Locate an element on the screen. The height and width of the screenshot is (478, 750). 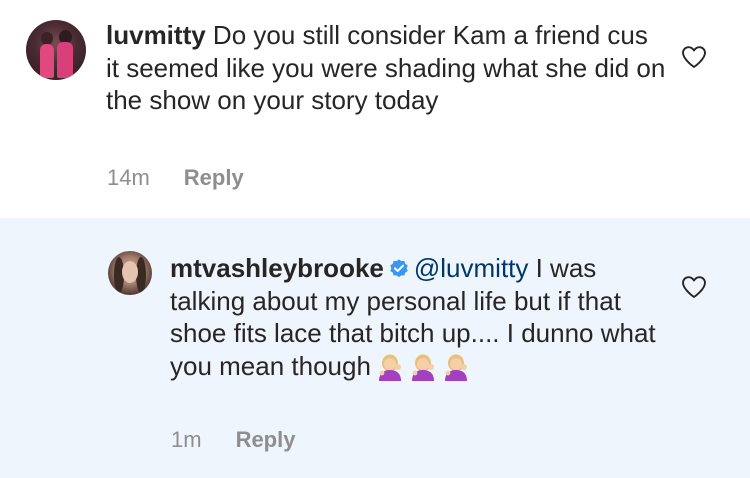
mention-link: @luvmitty is located at coordinates (471, 268).